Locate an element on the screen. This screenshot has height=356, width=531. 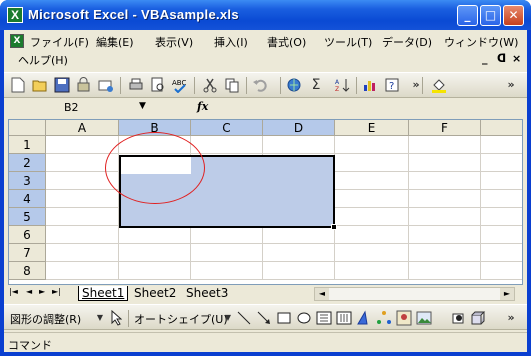
menu-insert: 挿入(I) is located at coordinates (231, 42).